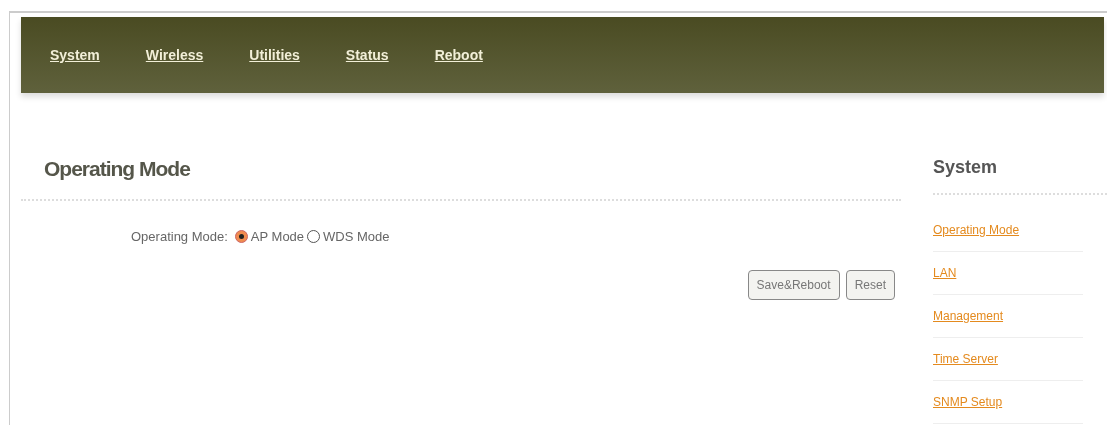 This screenshot has width=1107, height=425. I want to click on page-title: Operating Mode, so click(117, 169).